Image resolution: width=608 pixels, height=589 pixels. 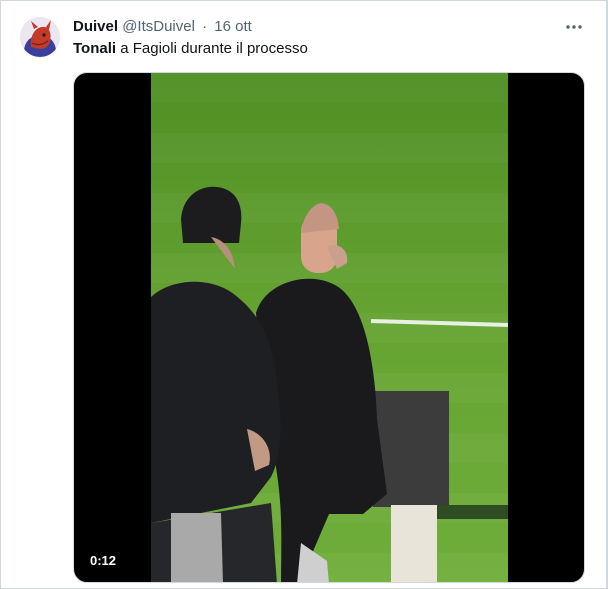 I want to click on tweet-text: Tonali a Fagioli durante il processo, so click(x=190, y=49).